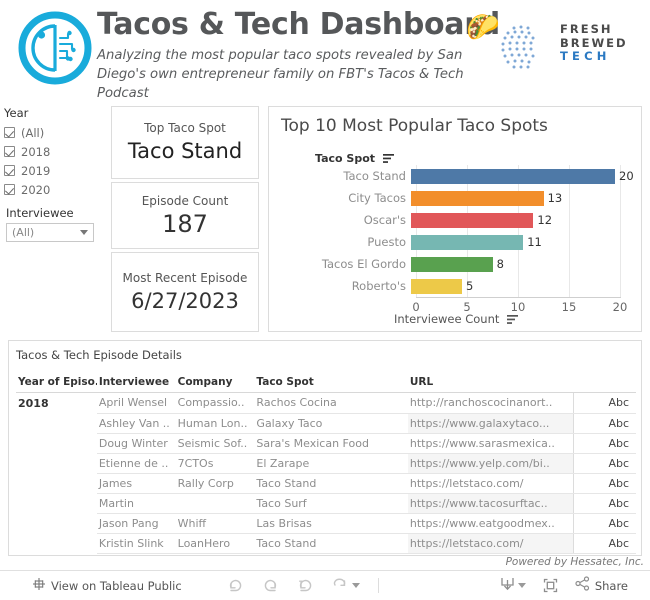 The image size is (650, 600). I want to click on cell-interviewee: Etienne de .., so click(136, 463).